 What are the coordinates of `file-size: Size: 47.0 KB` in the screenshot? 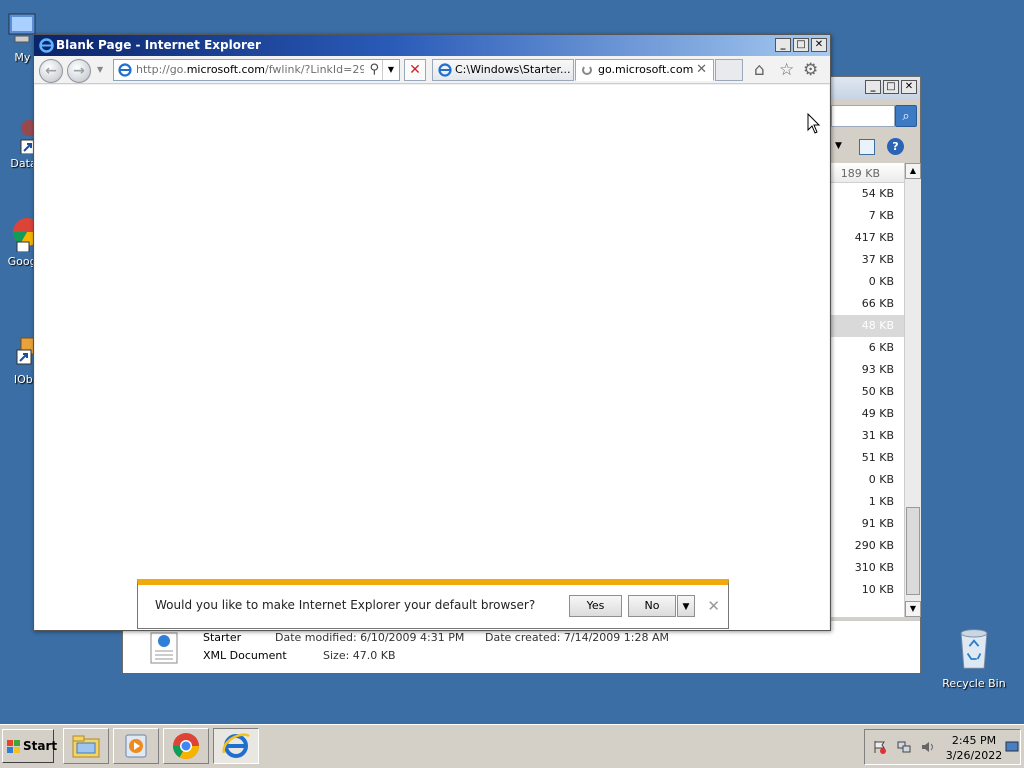 It's located at (359, 655).